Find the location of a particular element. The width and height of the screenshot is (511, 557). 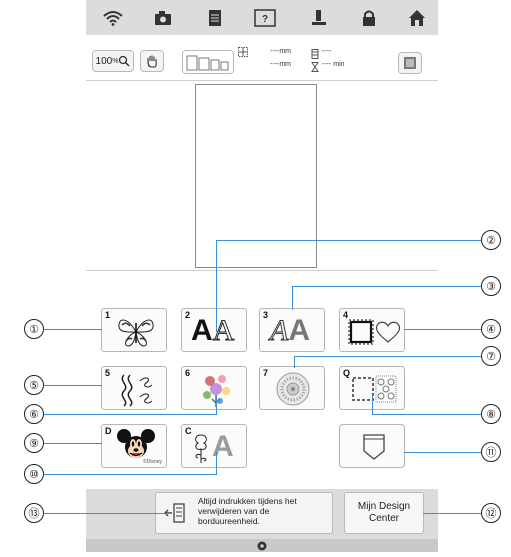

document-icon is located at coordinates (215, 18).